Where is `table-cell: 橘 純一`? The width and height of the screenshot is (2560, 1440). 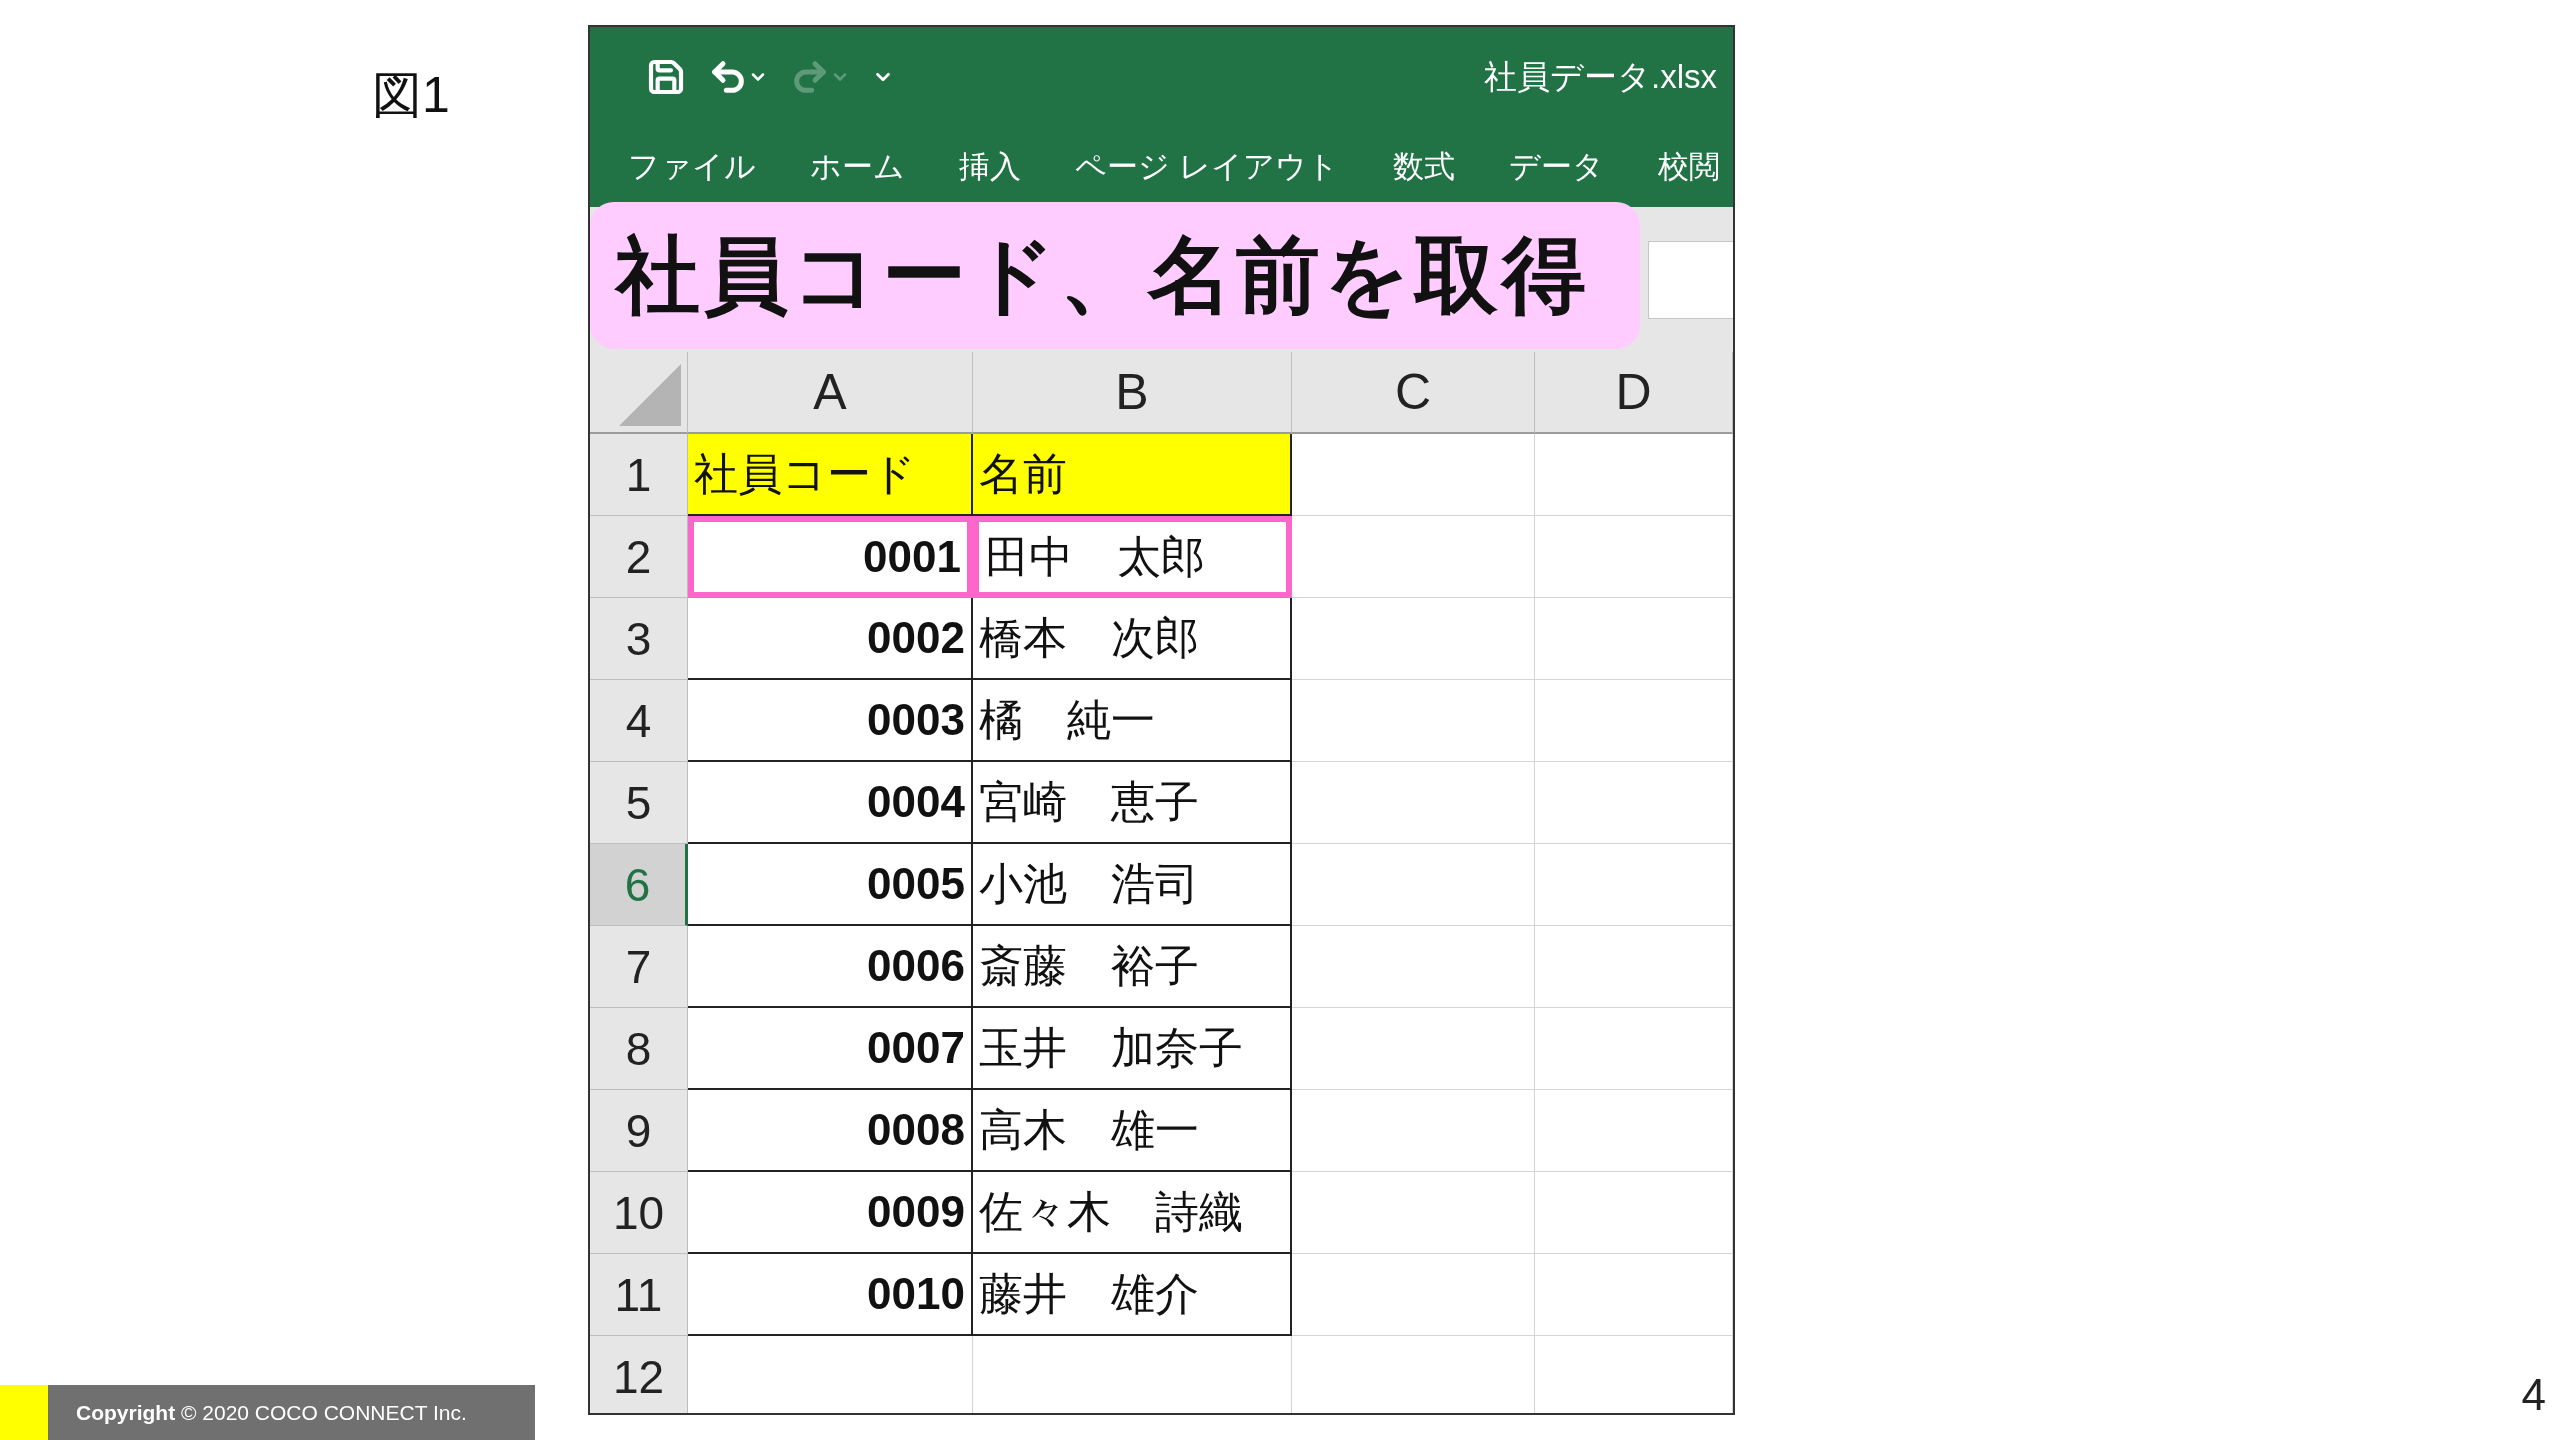 table-cell: 橘 純一 is located at coordinates (1132, 721).